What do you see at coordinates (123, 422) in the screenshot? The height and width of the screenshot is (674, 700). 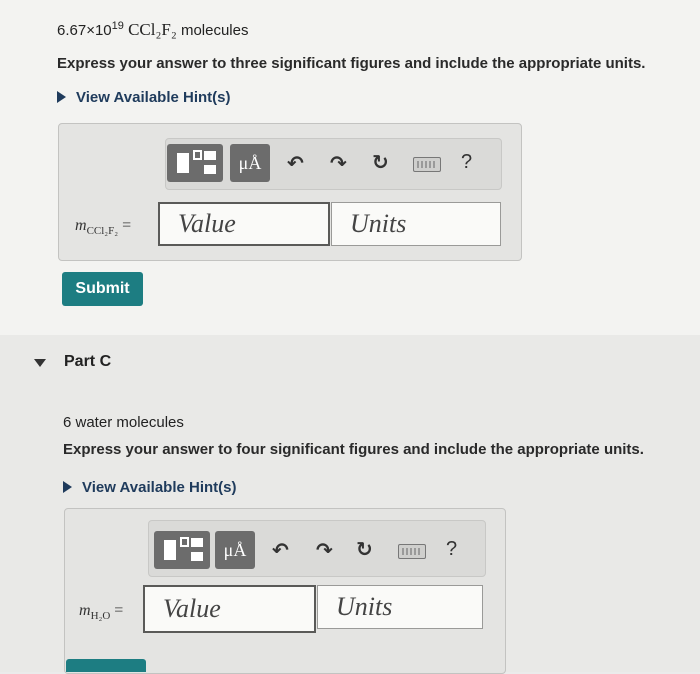 I see `part-c-question: 6 water molecules` at bounding box center [123, 422].